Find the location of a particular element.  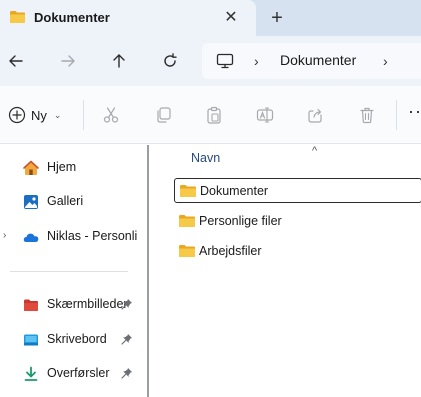

forward-button is located at coordinates (68, 61).